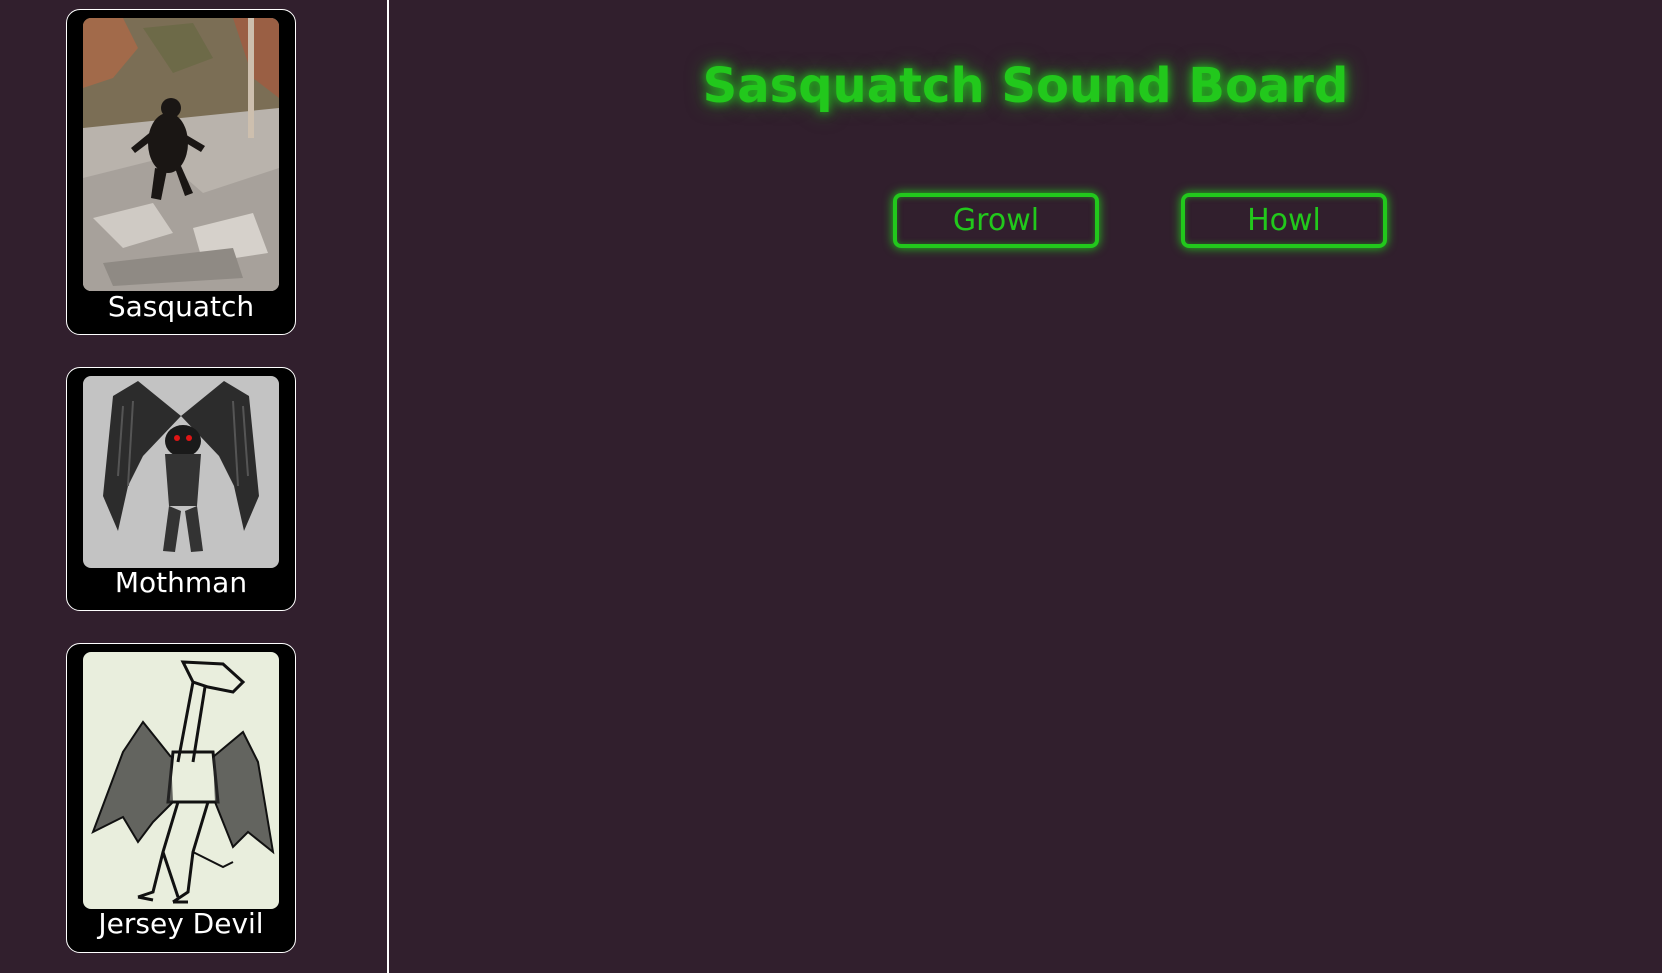 The height and width of the screenshot is (973, 1662). What do you see at coordinates (996, 220) in the screenshot?
I see `growl-button: Growl` at bounding box center [996, 220].